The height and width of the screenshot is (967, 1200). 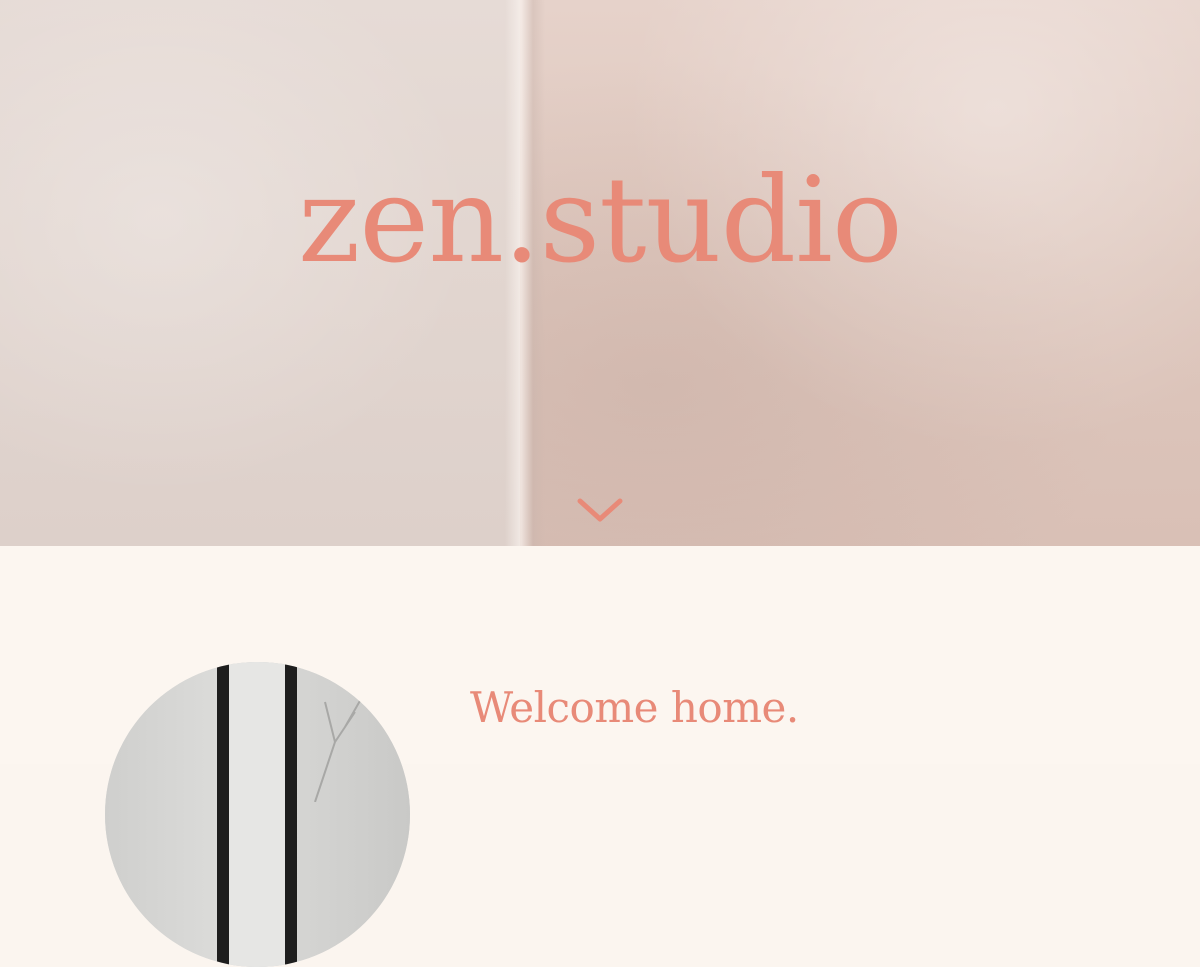 What do you see at coordinates (257, 814) in the screenshot?
I see `studio-photo` at bounding box center [257, 814].